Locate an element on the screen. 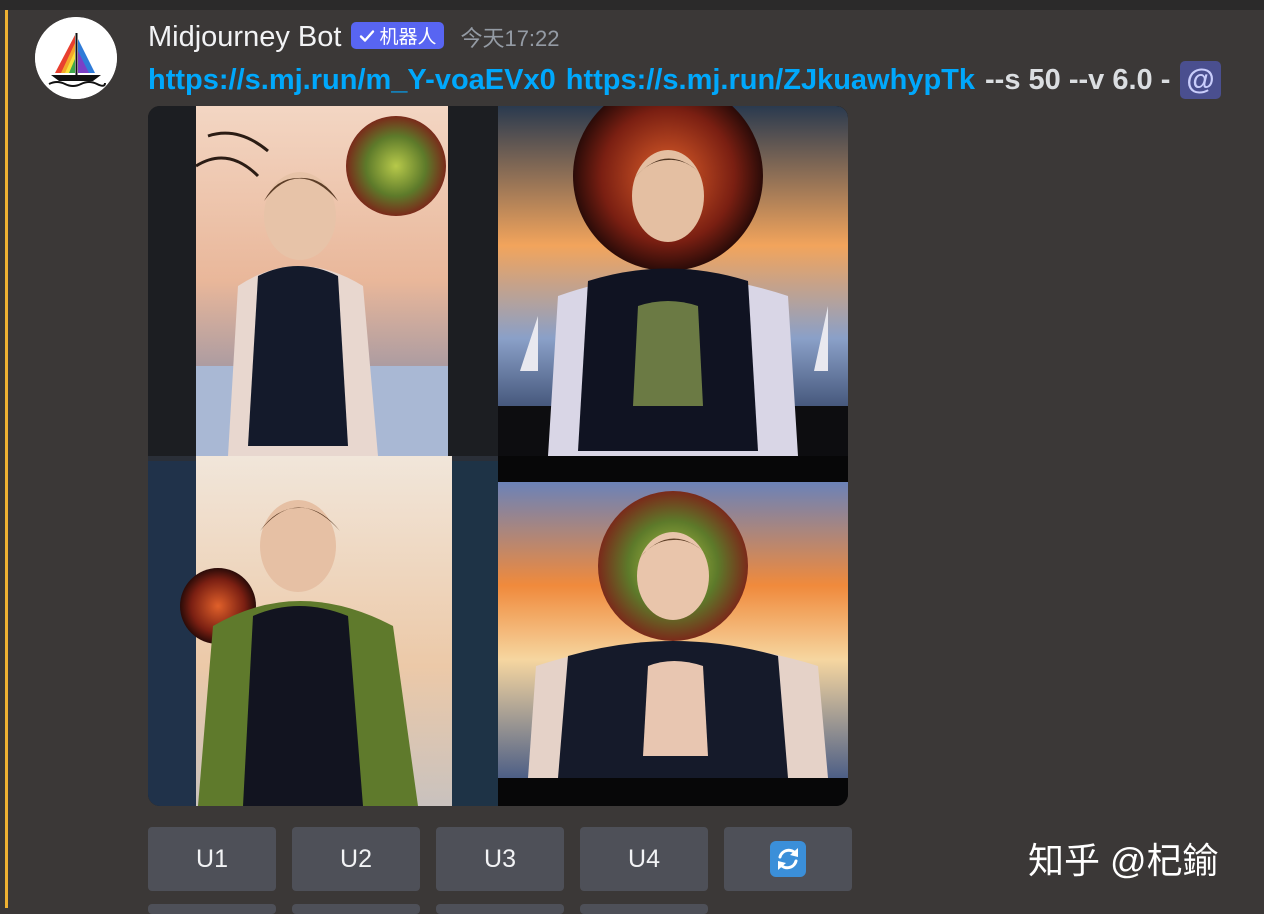  user-mention: @ is located at coordinates (1200, 80).